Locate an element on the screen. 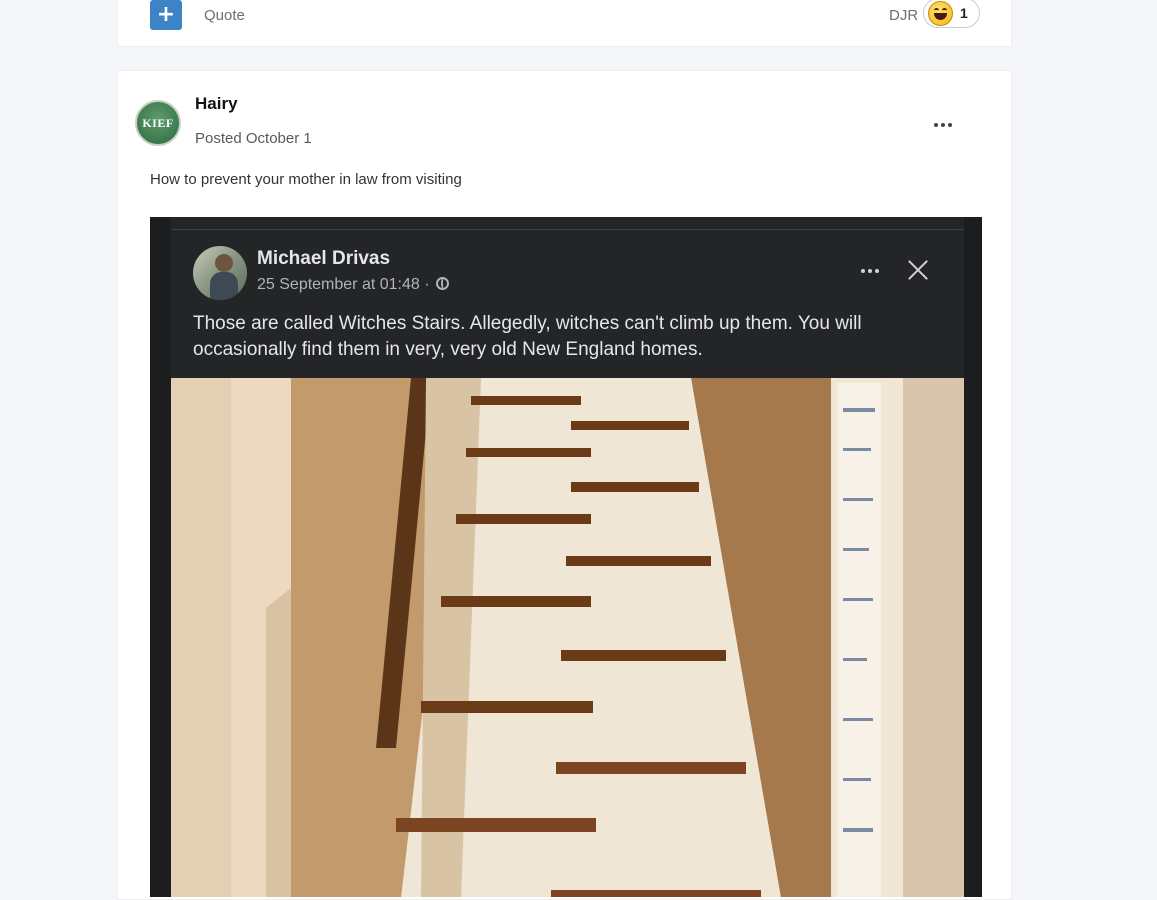 The height and width of the screenshot is (900, 1157). post-date: Posted October 1 is located at coordinates (253, 138).